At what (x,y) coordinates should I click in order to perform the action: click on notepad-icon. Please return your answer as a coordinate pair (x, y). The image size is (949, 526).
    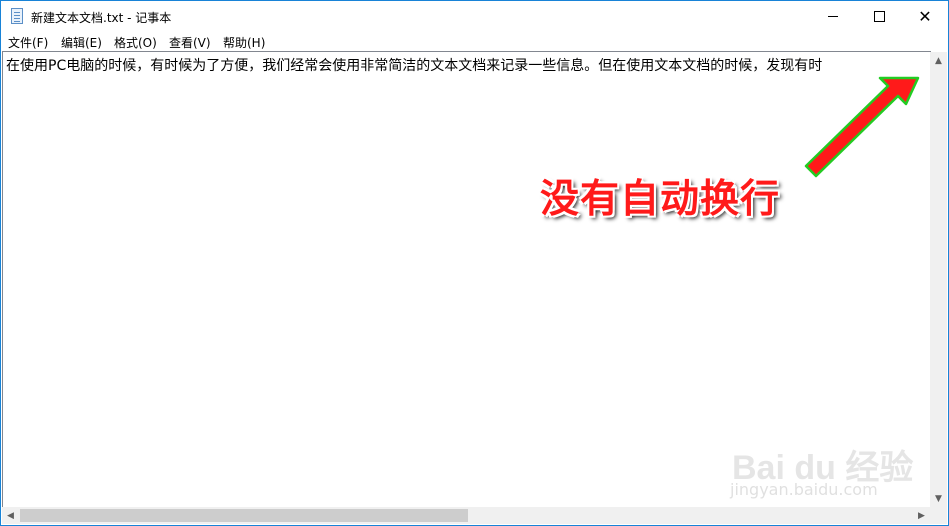
    Looking at the image, I should click on (17, 16).